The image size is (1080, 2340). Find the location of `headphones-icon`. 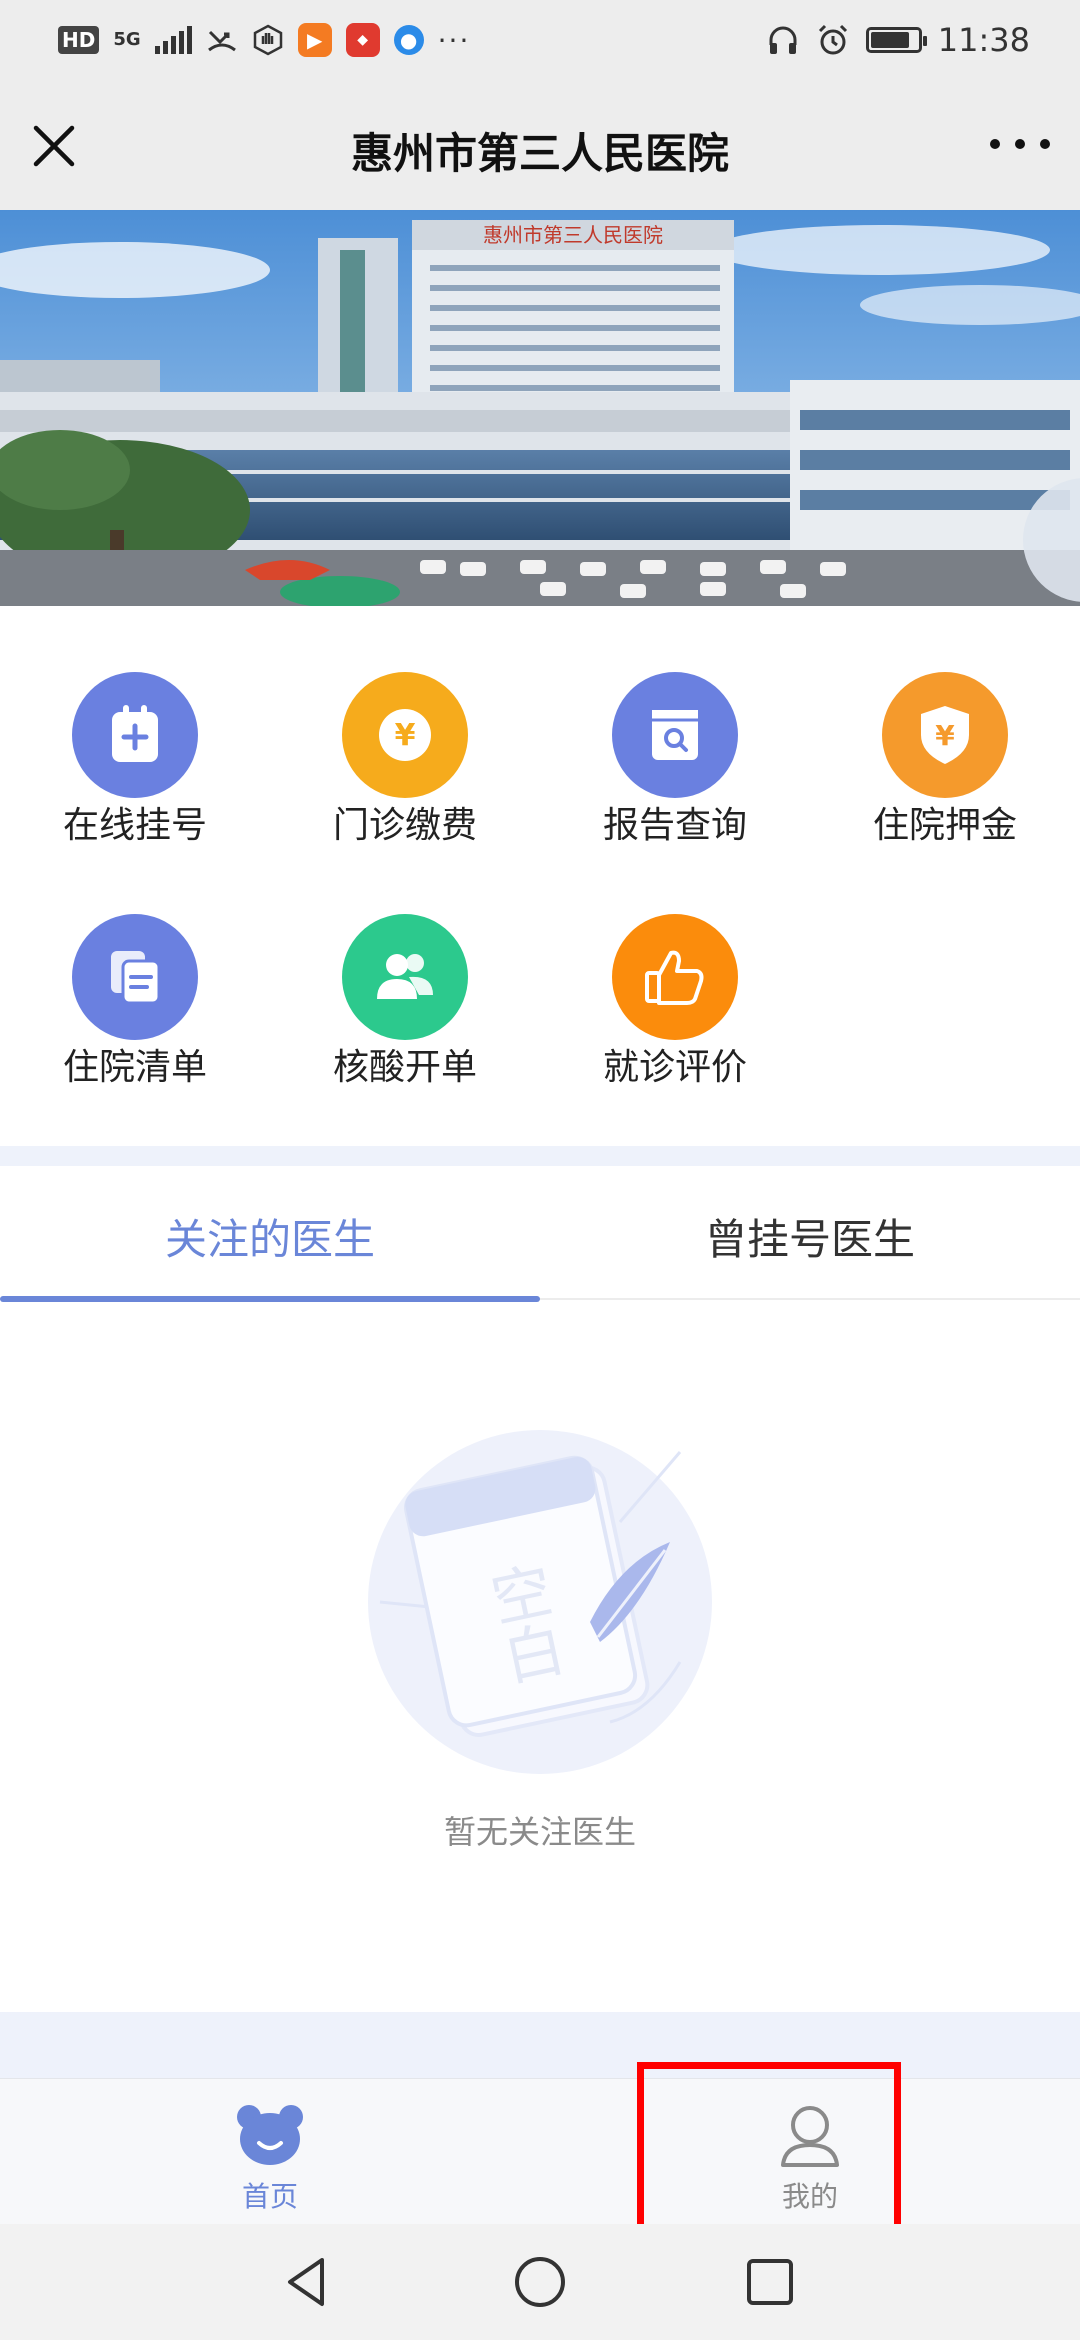

headphones-icon is located at coordinates (783, 40).